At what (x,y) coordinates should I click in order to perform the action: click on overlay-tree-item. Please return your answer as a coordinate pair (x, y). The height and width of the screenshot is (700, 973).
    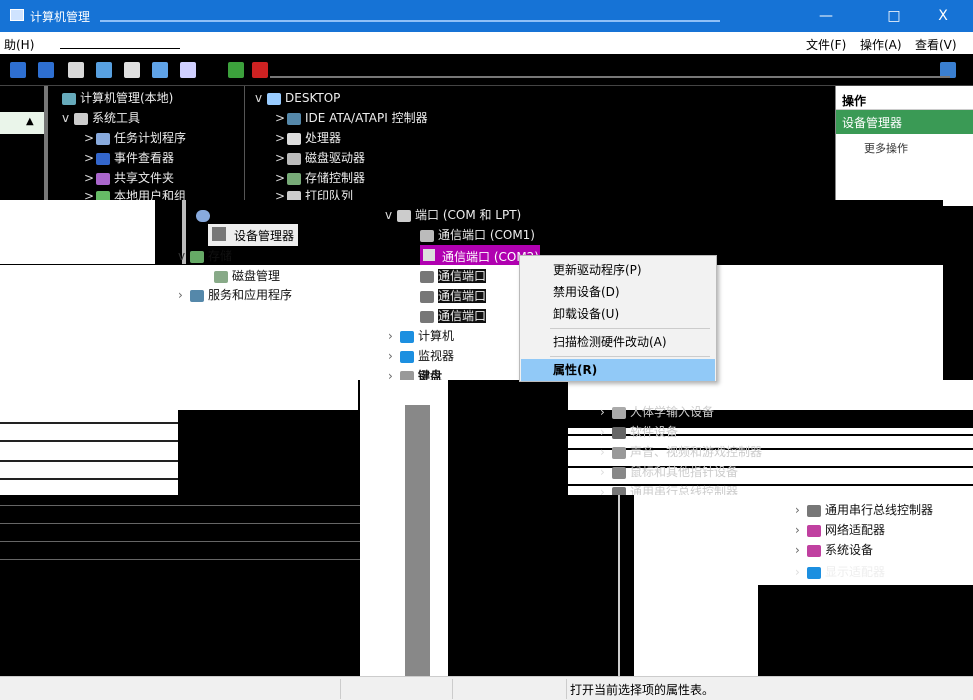
    Looking at the image, I should click on (205, 215).